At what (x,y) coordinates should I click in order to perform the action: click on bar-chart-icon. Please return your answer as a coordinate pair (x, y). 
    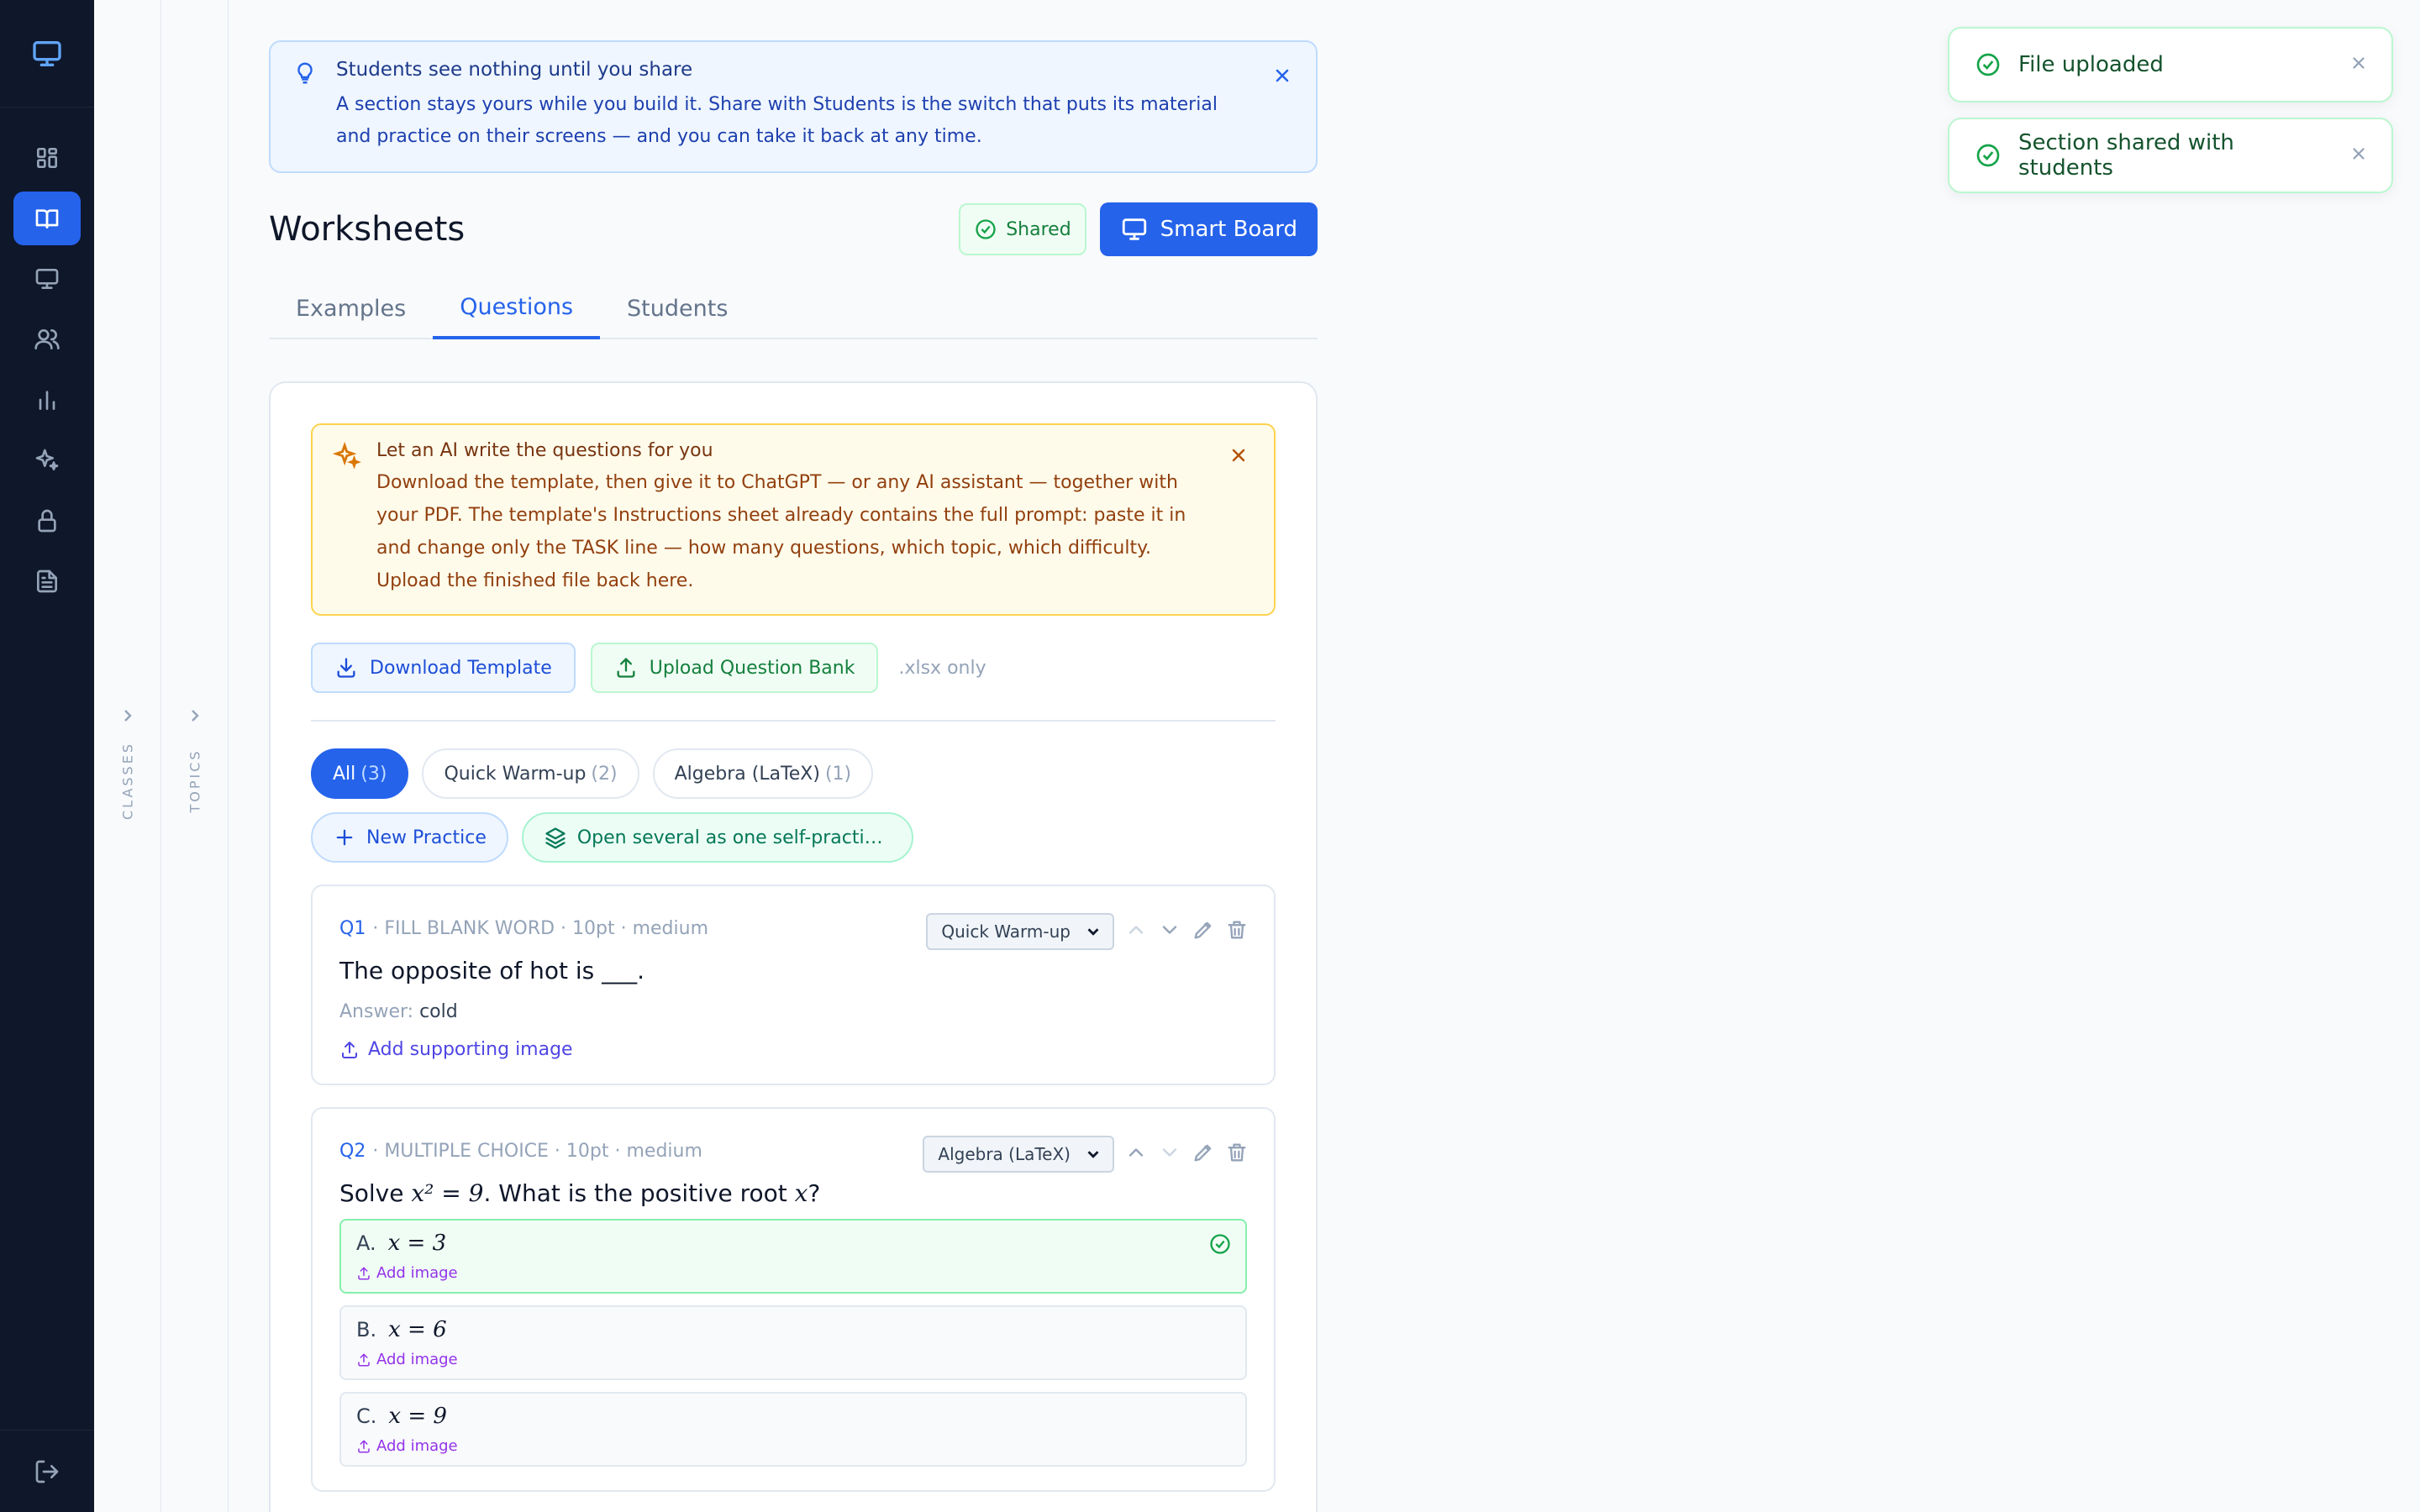
    Looking at the image, I should click on (47, 400).